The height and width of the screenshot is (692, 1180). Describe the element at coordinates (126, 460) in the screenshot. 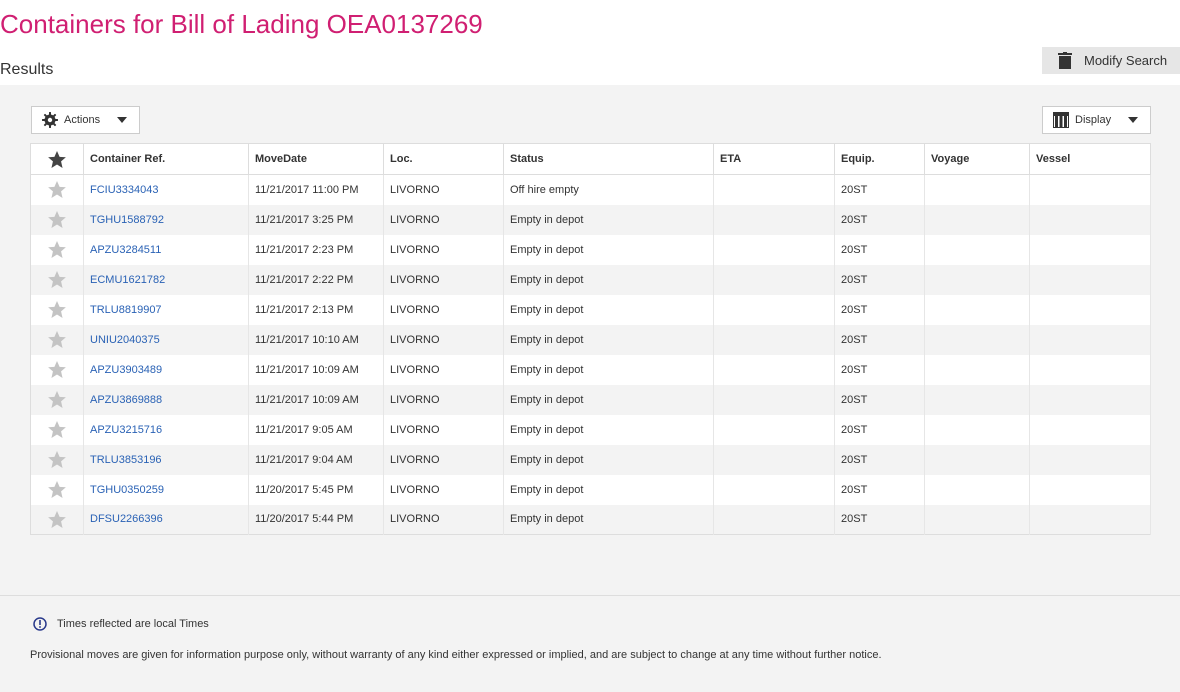

I see `container-ref-link: TRLU3853196` at that location.